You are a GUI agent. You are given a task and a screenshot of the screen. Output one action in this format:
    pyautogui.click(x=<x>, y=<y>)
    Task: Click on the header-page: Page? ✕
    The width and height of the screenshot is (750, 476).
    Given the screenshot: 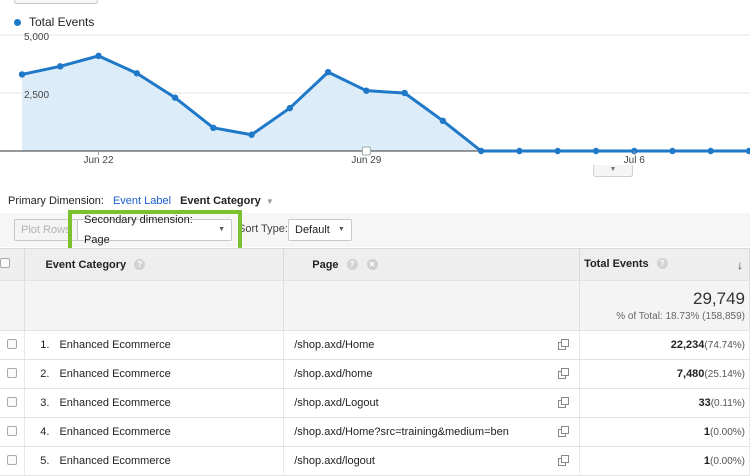 What is the action you would take?
    pyautogui.click(x=432, y=264)
    